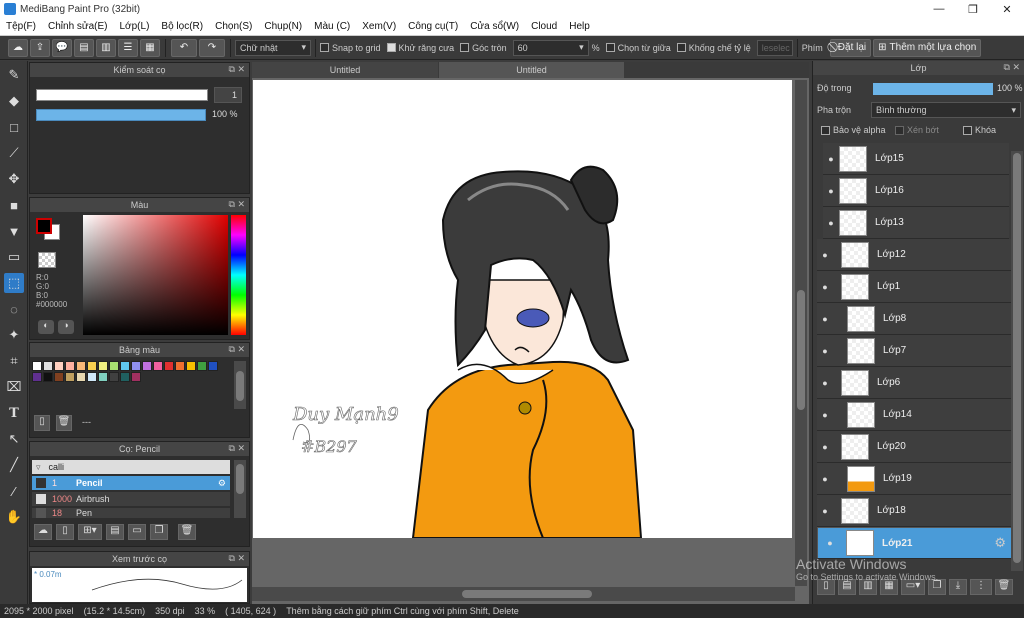 The width and height of the screenshot is (1024, 618). I want to click on new-brush-icon: ▯, so click(65, 532).